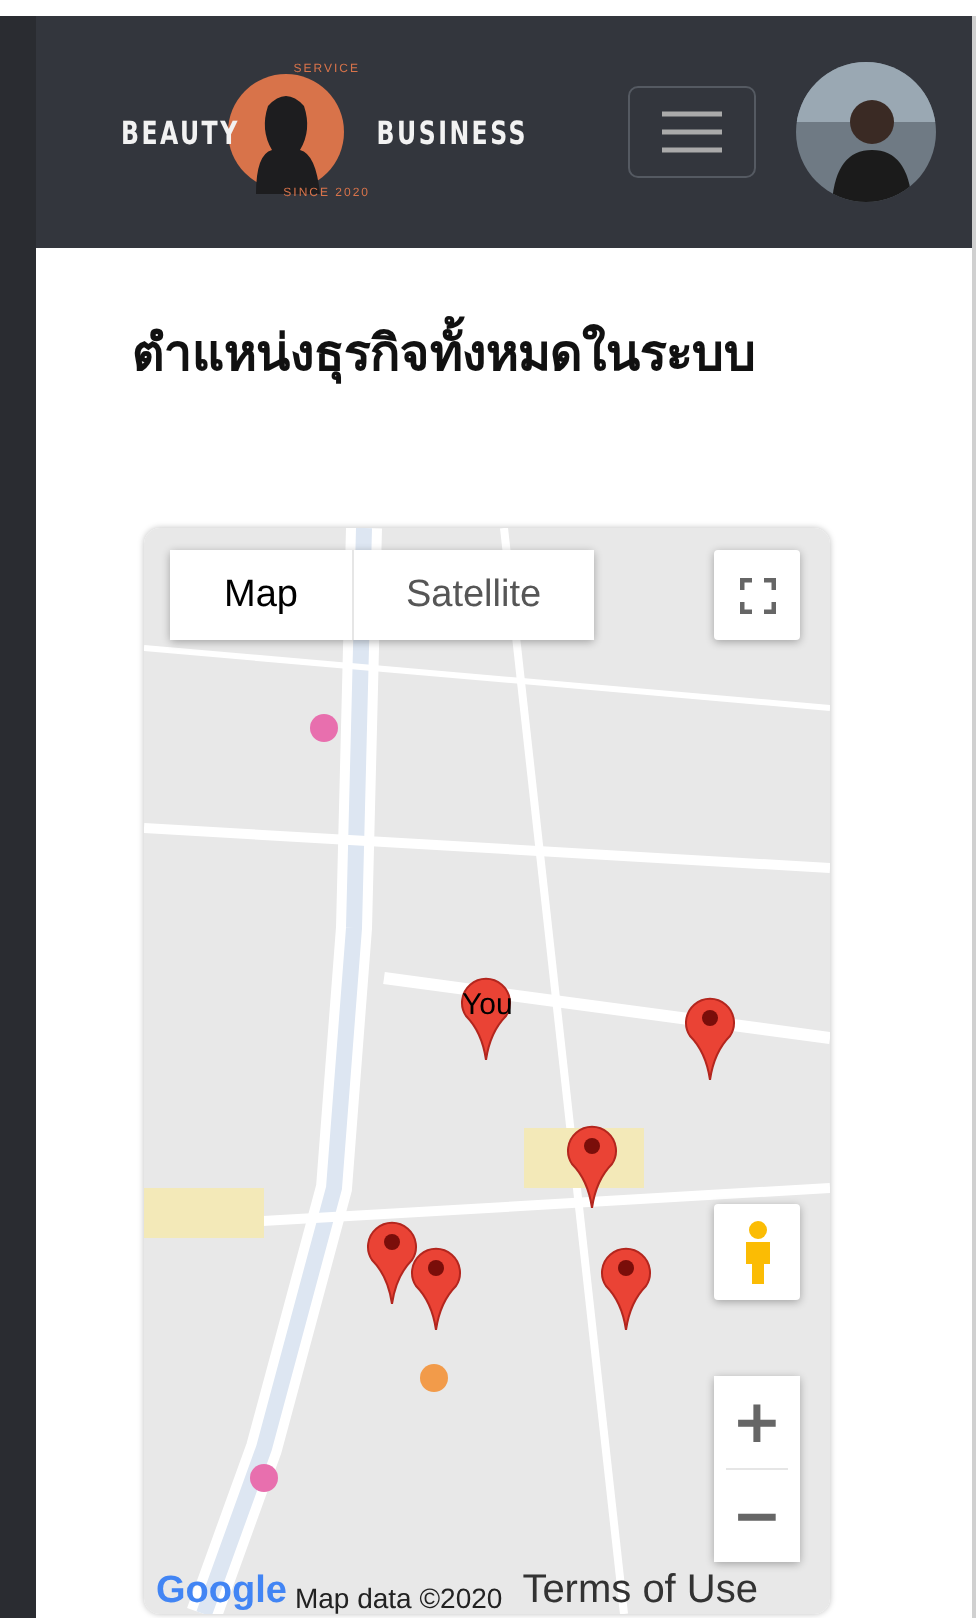 The height and width of the screenshot is (1618, 976). What do you see at coordinates (398, 1598) in the screenshot?
I see `map-data-text: Map data ©2020` at bounding box center [398, 1598].